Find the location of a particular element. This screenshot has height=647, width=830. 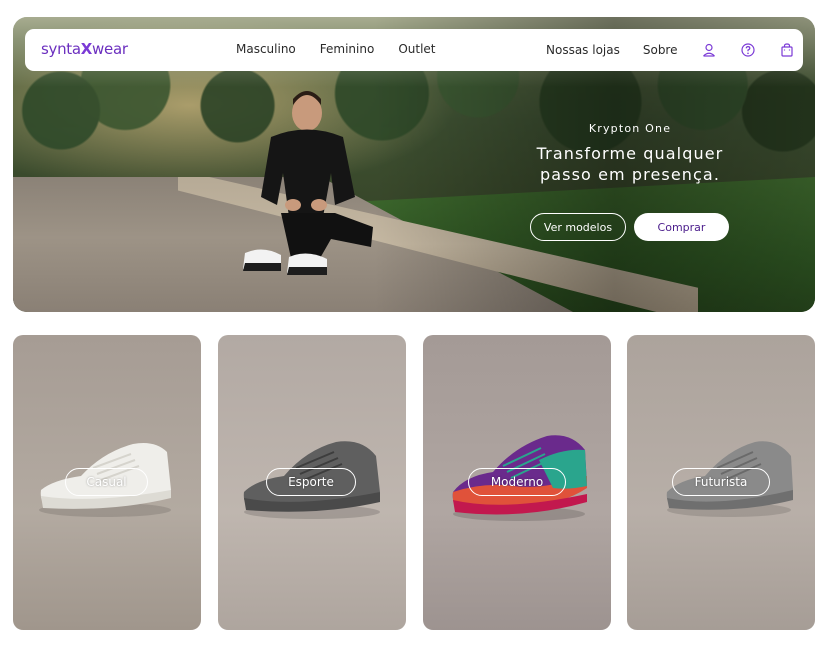

hero-eyebrow: Krypton One is located at coordinates (630, 128).